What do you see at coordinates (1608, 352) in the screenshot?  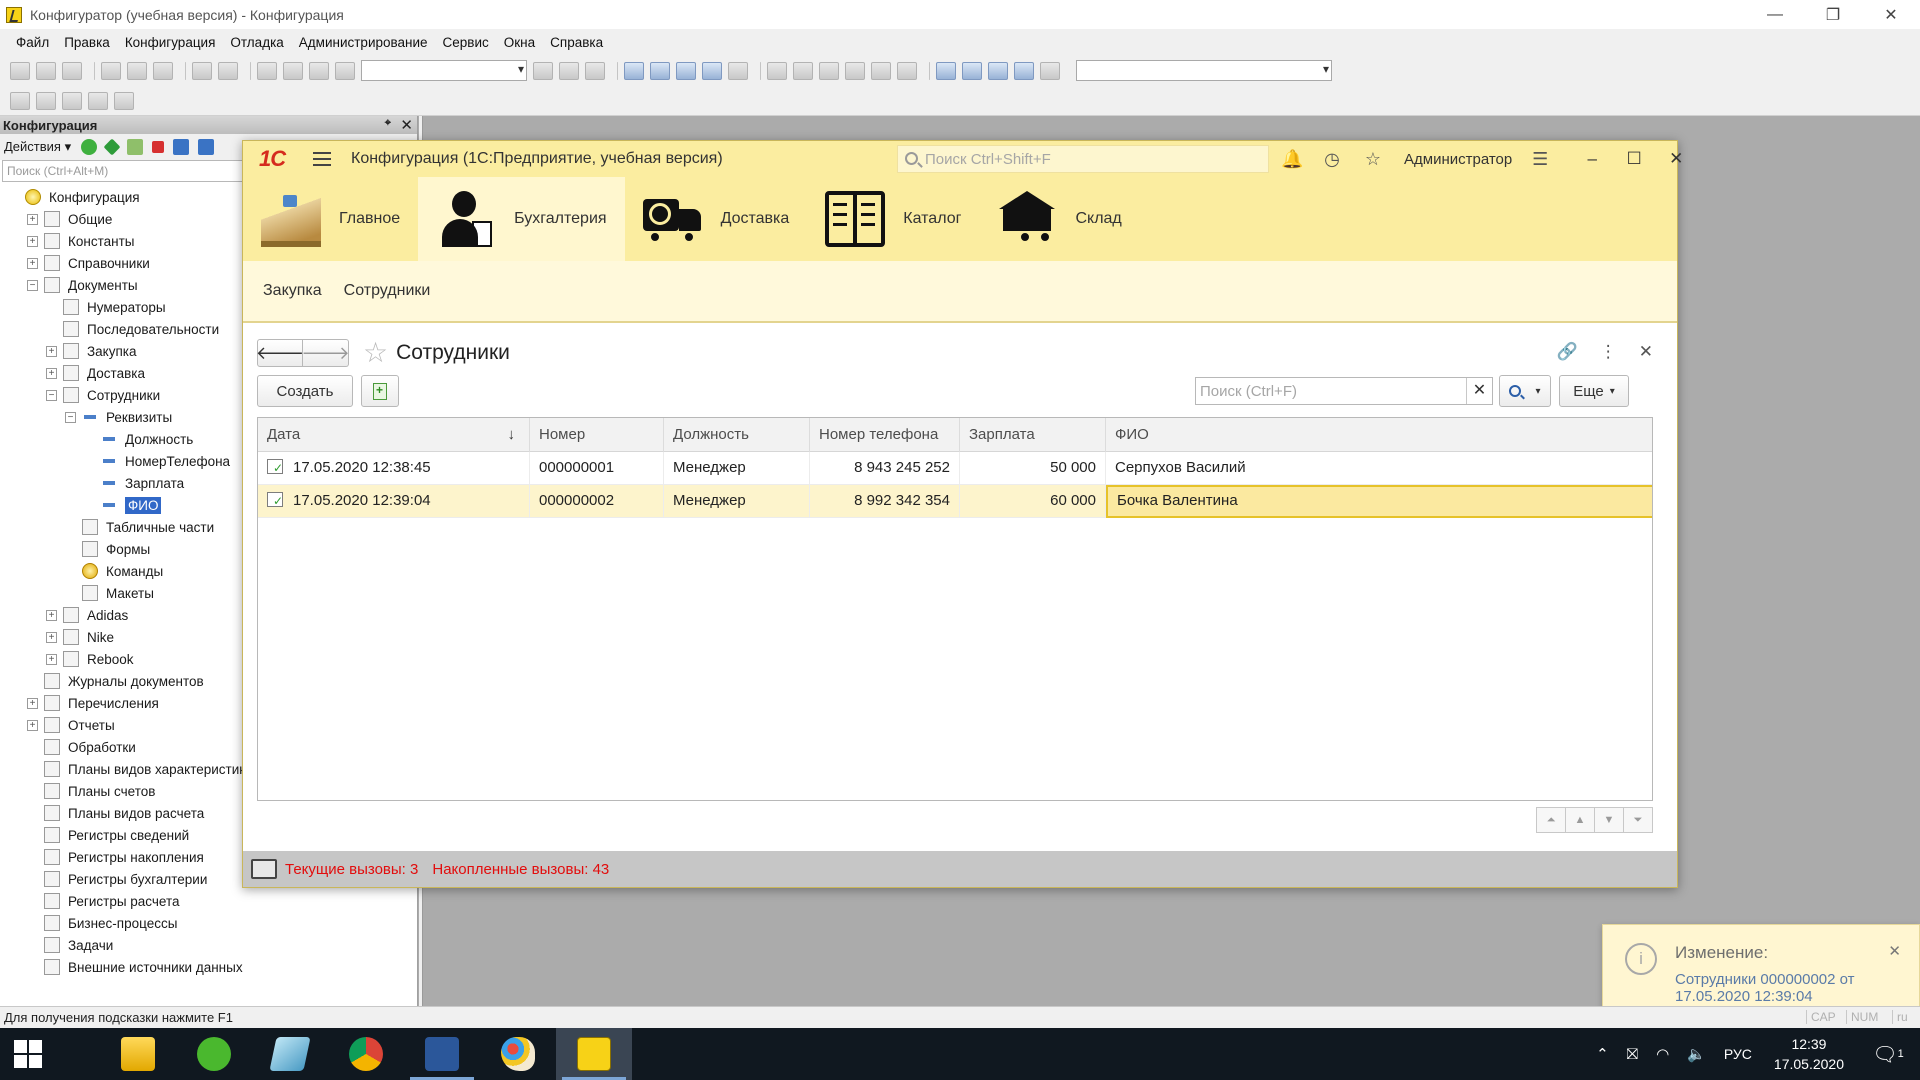 I see `more-vertical-icon: ⋮` at bounding box center [1608, 352].